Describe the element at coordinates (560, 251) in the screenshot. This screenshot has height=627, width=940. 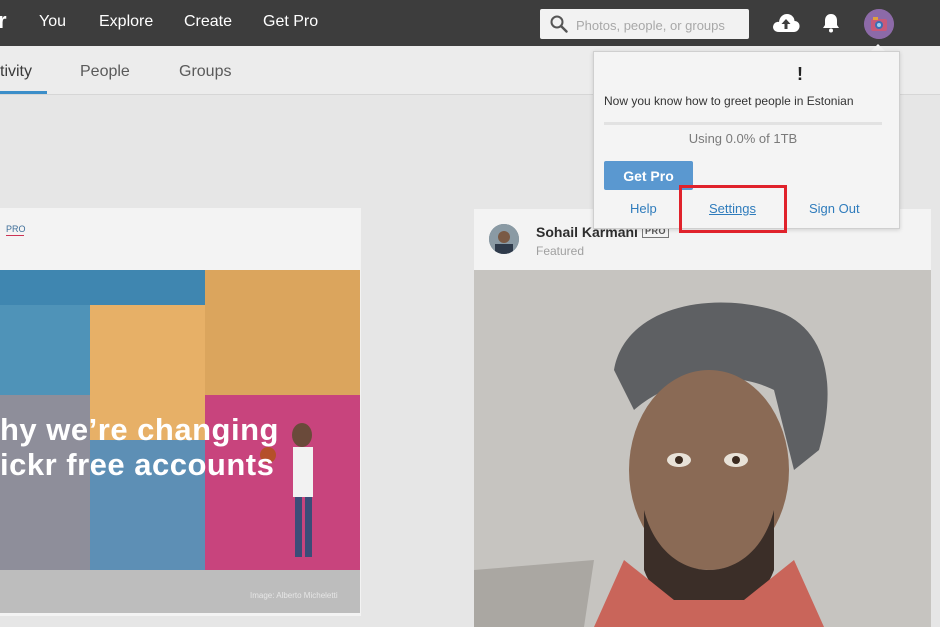
I see `featured-label: Featured` at that location.